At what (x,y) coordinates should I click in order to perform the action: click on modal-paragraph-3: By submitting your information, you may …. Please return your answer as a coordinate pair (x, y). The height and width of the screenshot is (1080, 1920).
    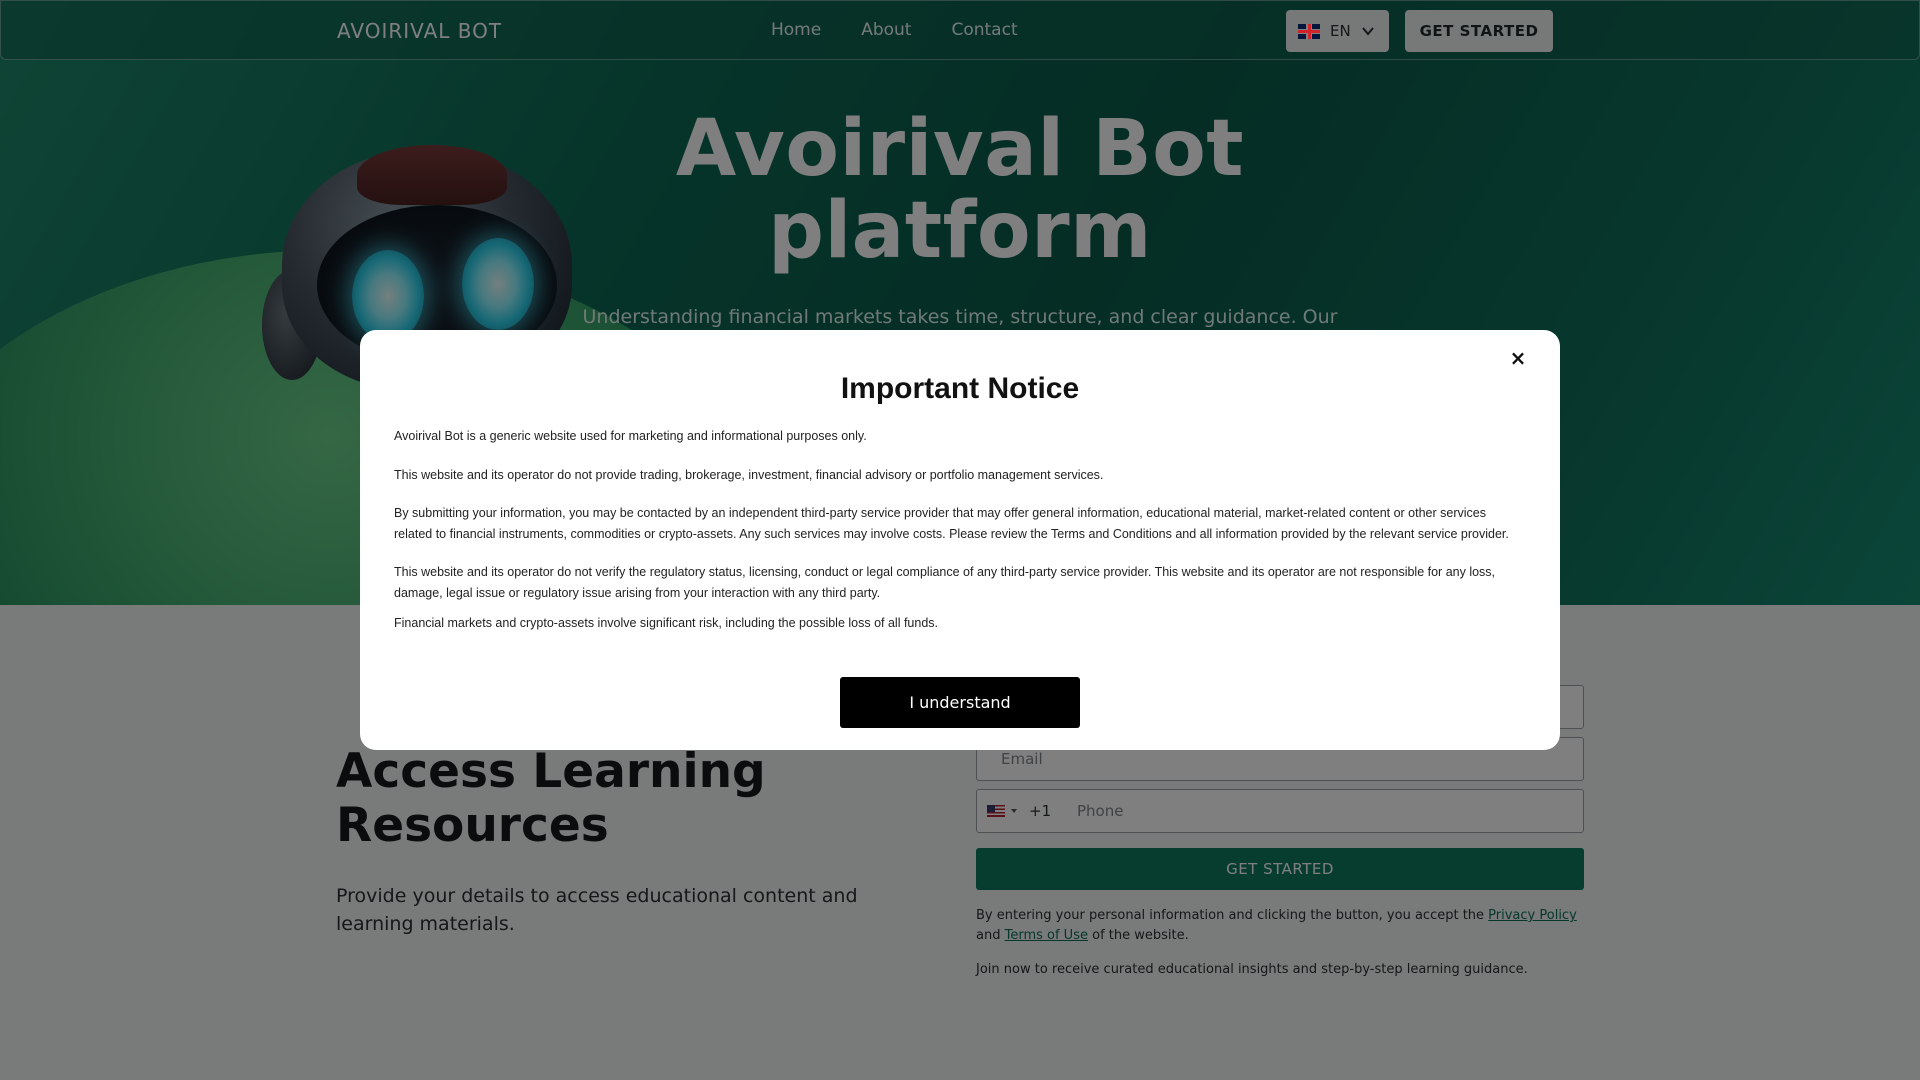
    Looking at the image, I should click on (951, 523).